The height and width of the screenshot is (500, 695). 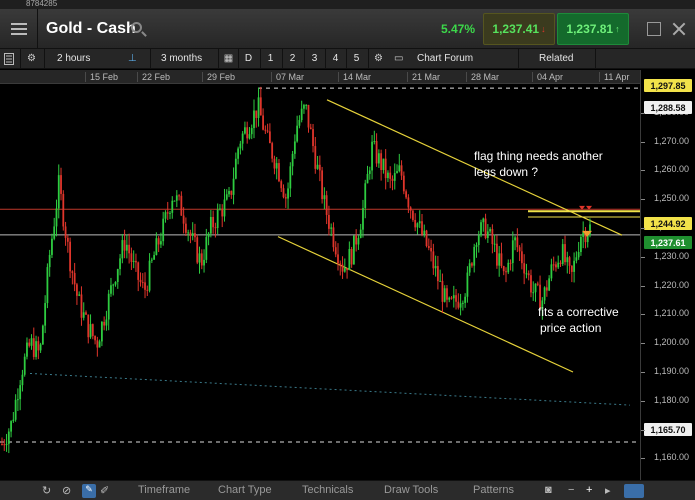 I want to click on pin-icon: ⊥, so click(x=133, y=59).